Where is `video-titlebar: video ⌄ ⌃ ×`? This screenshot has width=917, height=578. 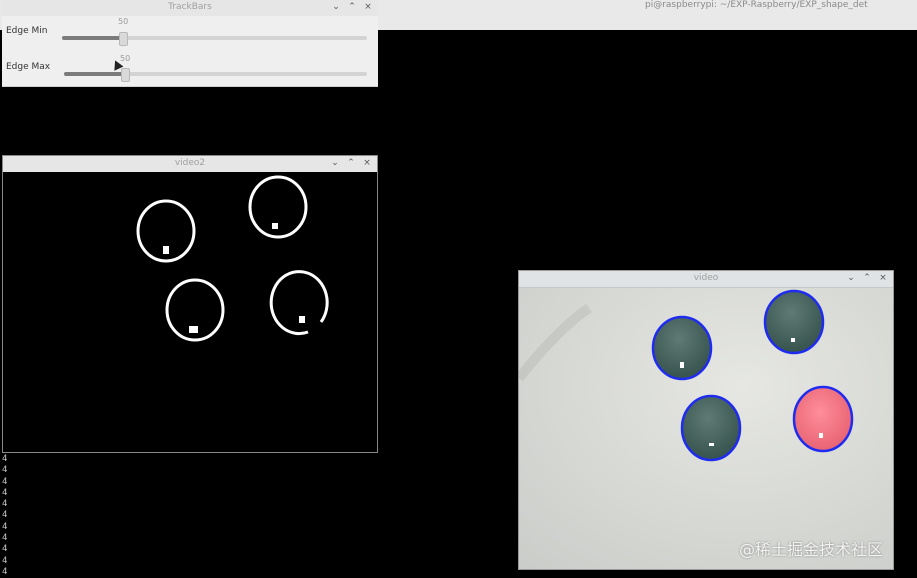
video-titlebar: video ⌄ ⌃ × is located at coordinates (706, 279).